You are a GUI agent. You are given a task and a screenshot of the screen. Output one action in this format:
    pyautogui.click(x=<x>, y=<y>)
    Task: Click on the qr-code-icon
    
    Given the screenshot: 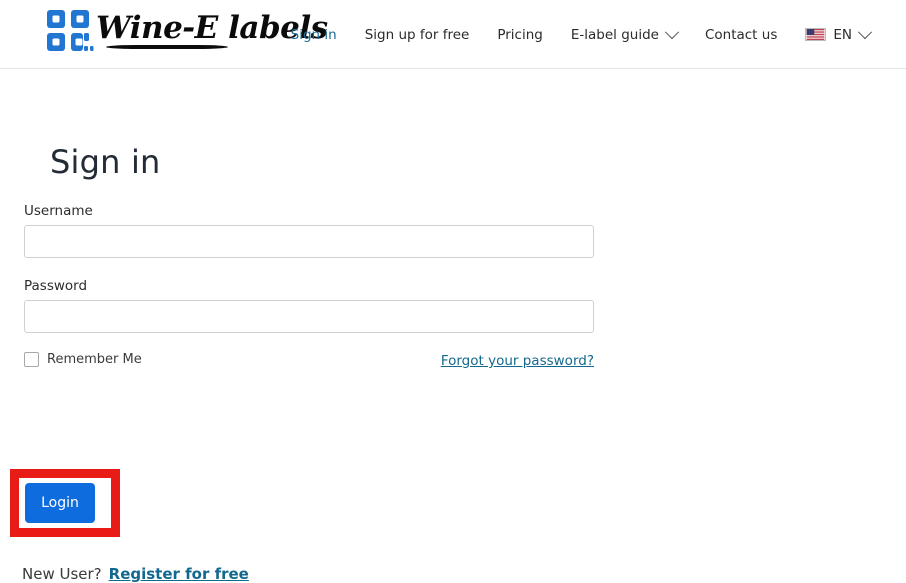 What is the action you would take?
    pyautogui.click(x=70, y=30)
    